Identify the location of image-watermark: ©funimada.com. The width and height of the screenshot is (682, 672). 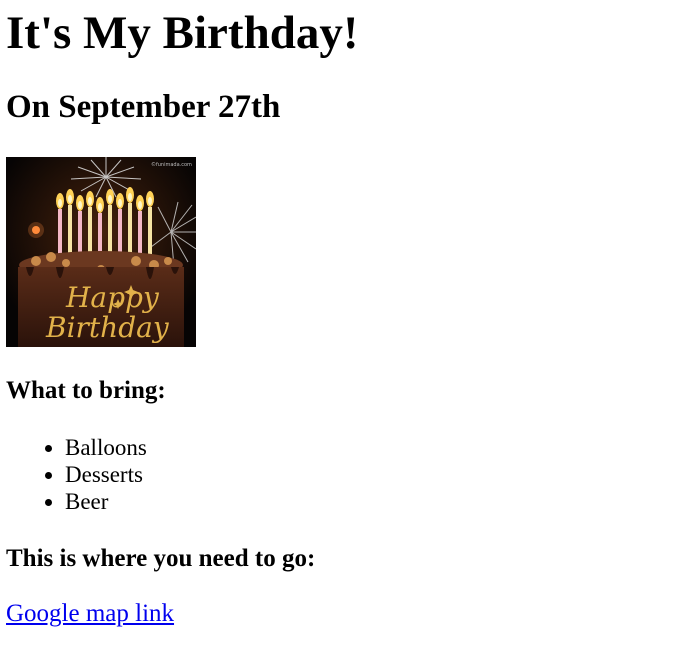
(171, 164).